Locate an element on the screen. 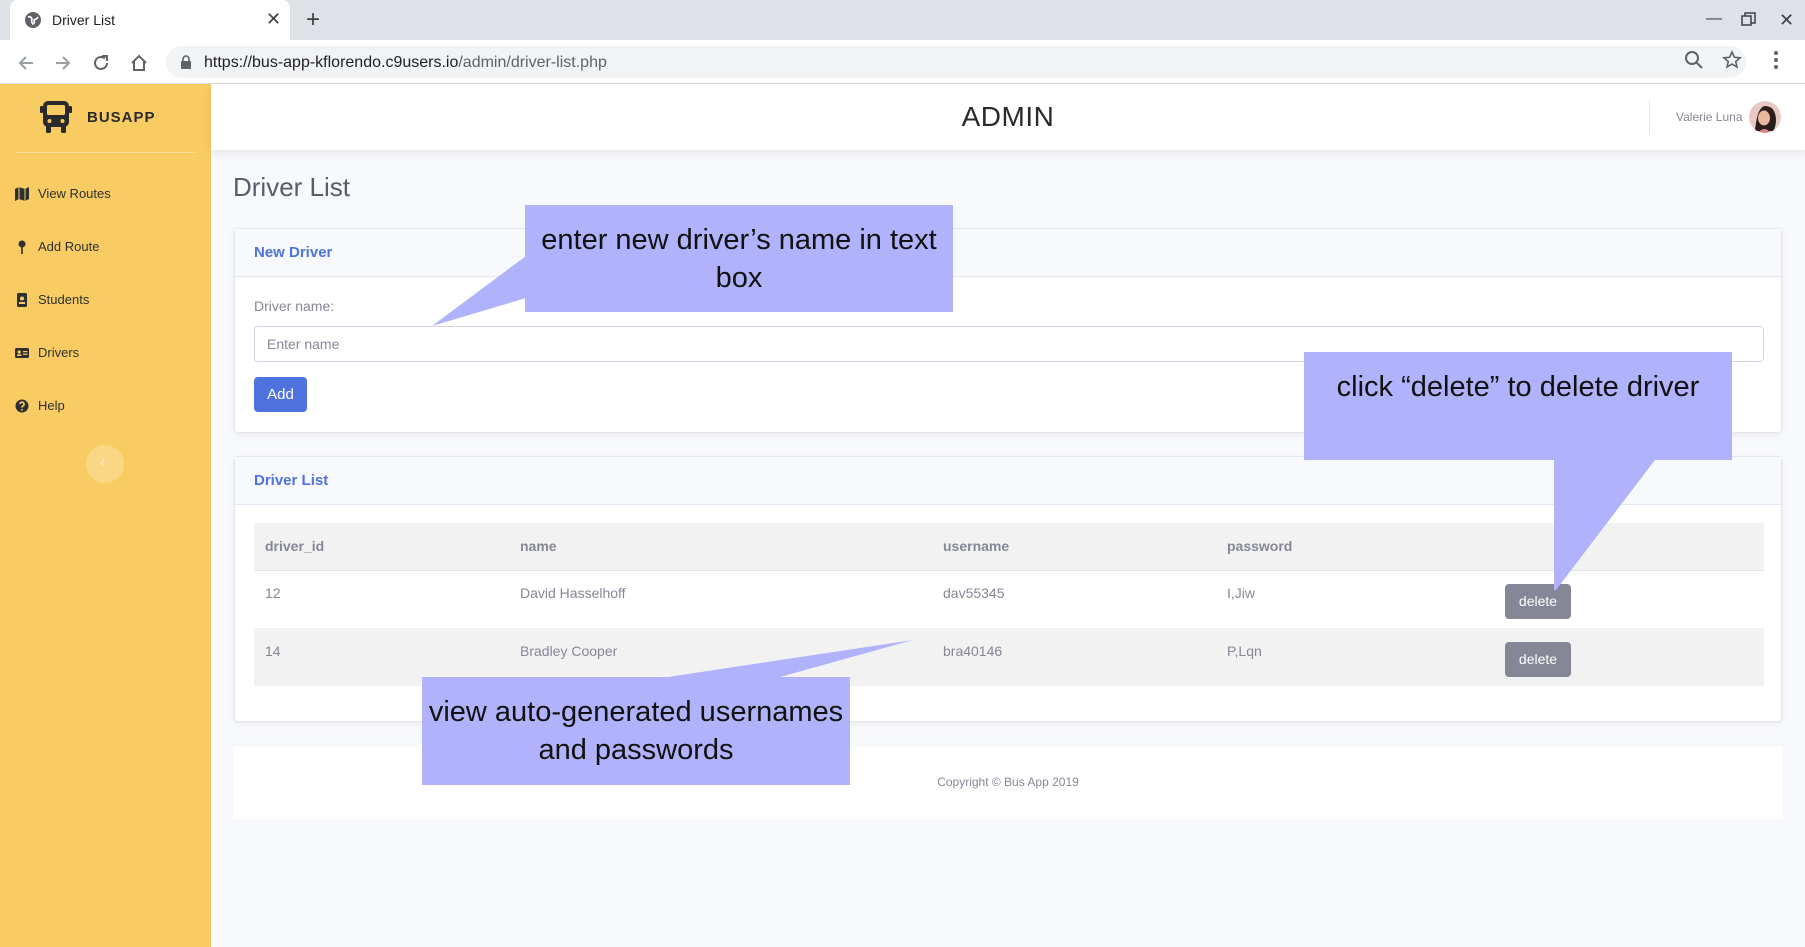 Image resolution: width=1805 pixels, height=947 pixels. card-header: New Driver is located at coordinates (1008, 253).